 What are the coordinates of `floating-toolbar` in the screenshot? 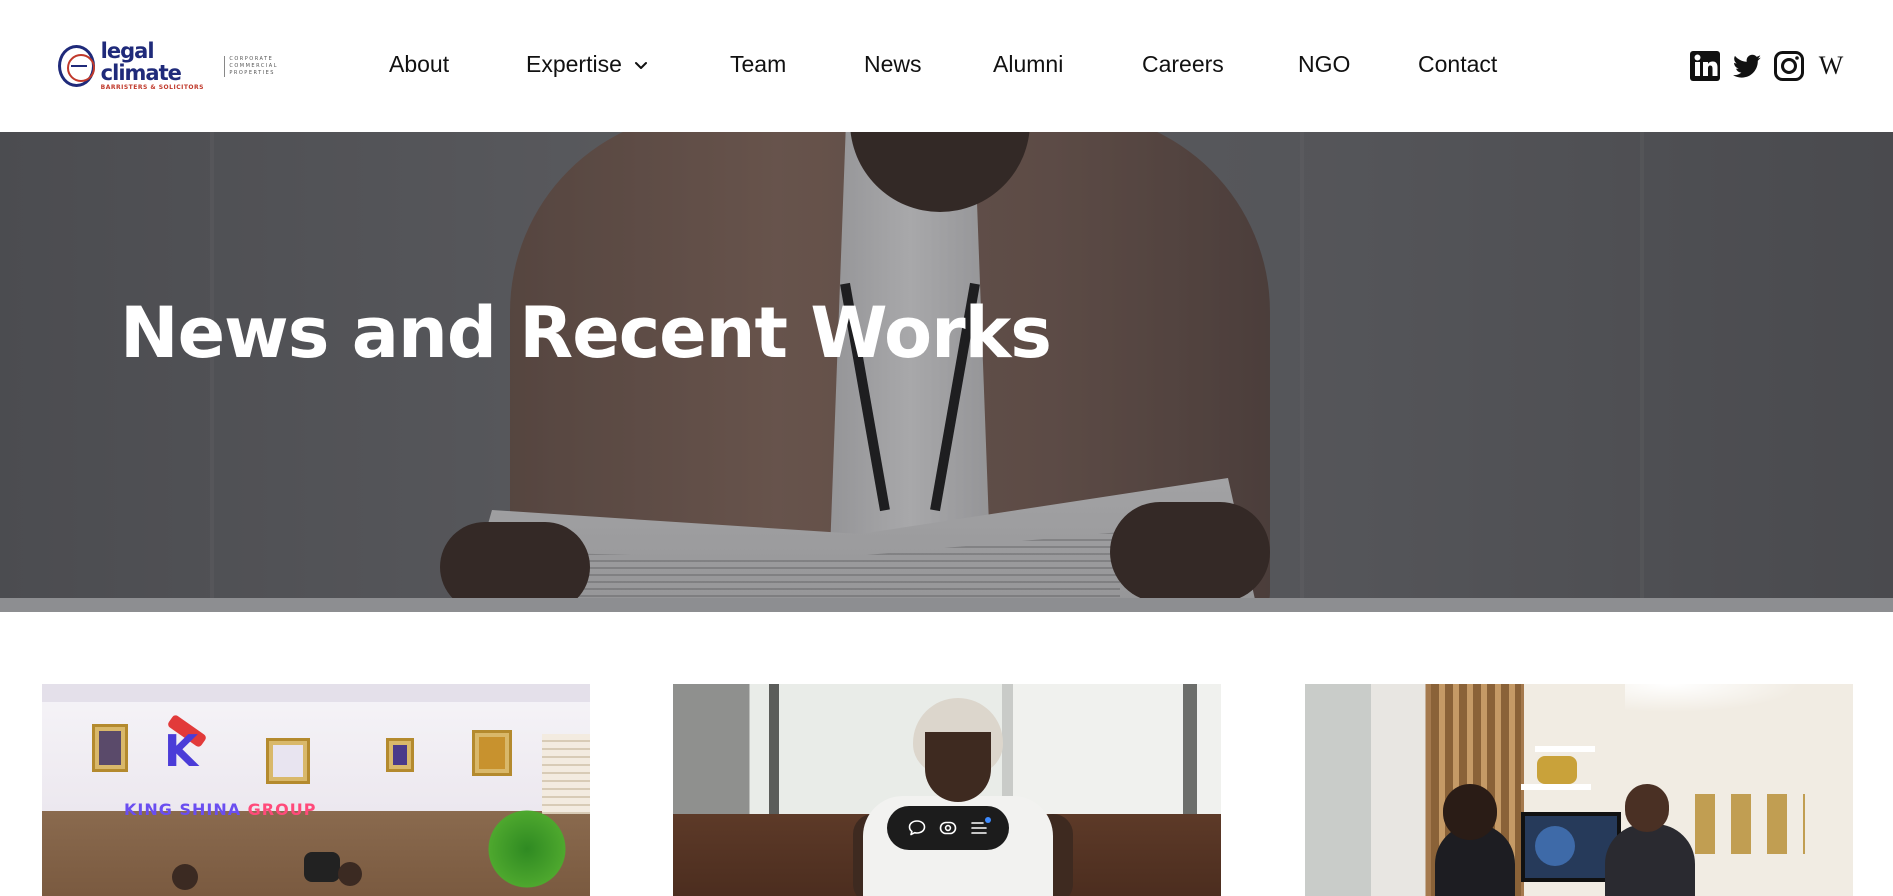 It's located at (948, 828).